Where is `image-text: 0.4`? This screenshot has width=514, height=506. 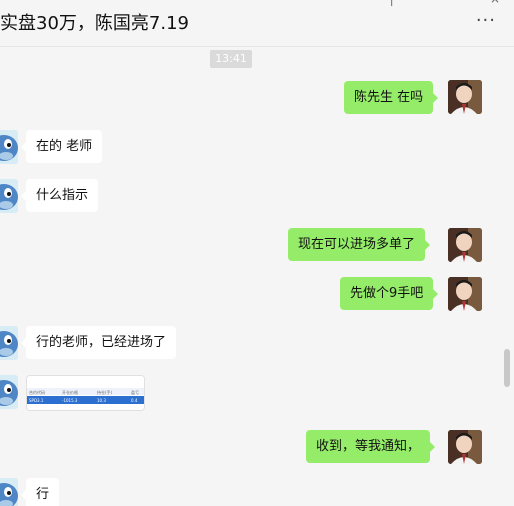
image-text: 0.4 is located at coordinates (134, 400).